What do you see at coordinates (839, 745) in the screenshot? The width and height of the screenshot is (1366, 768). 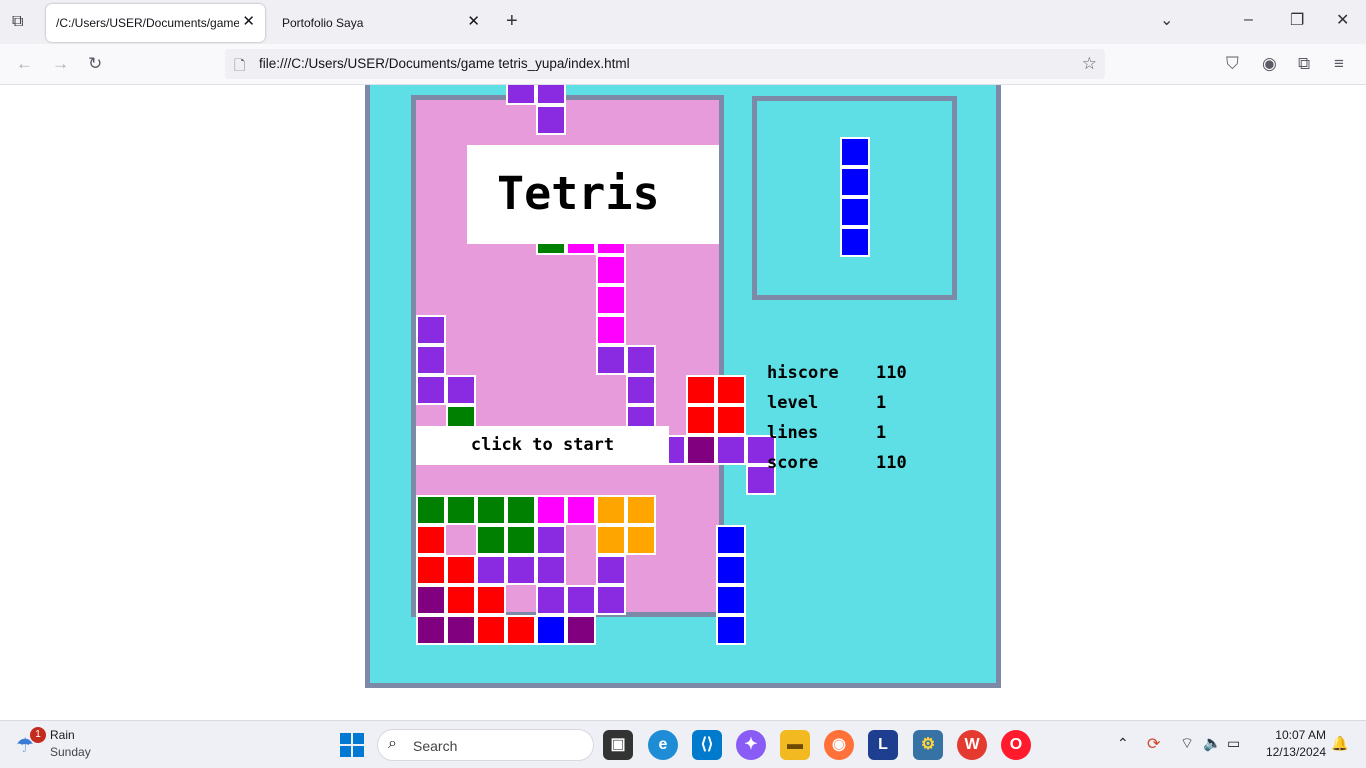 I see `firefox-icon: ◉` at bounding box center [839, 745].